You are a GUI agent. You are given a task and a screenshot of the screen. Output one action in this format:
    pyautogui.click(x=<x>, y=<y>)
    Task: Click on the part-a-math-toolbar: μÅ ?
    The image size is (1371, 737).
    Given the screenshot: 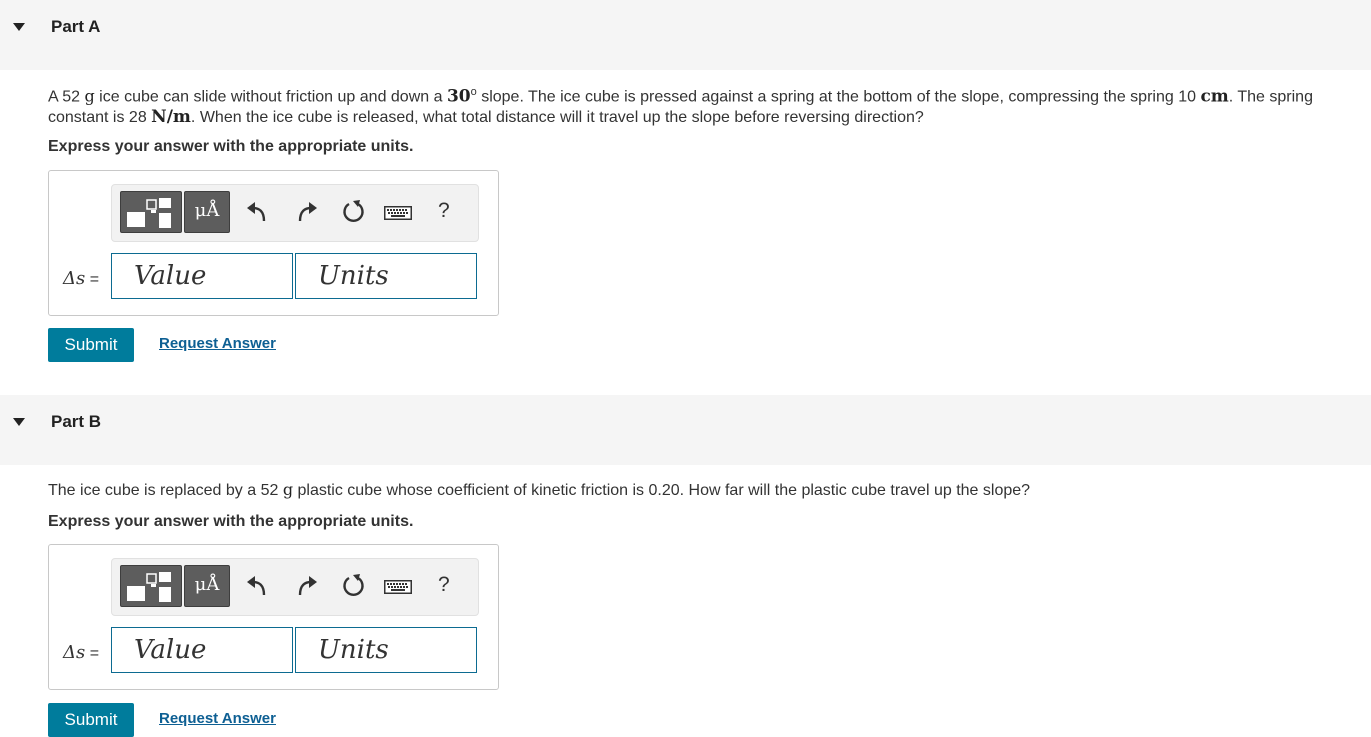 What is the action you would take?
    pyautogui.click(x=295, y=213)
    